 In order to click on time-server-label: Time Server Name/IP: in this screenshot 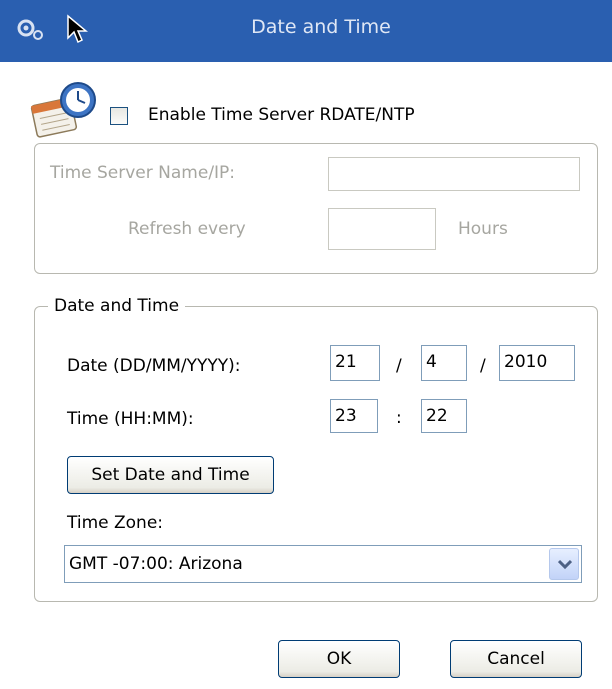, I will do `click(143, 173)`.